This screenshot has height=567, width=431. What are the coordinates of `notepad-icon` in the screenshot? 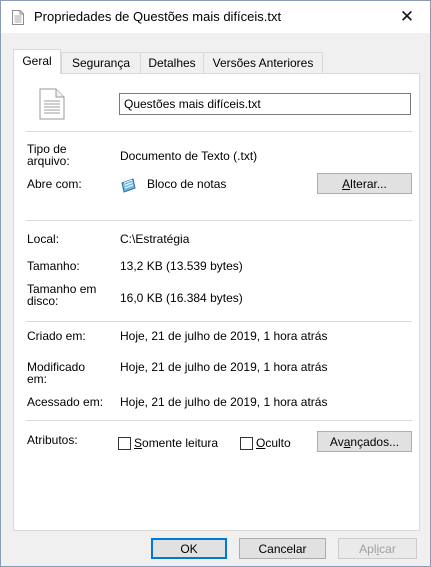 It's located at (128, 185).